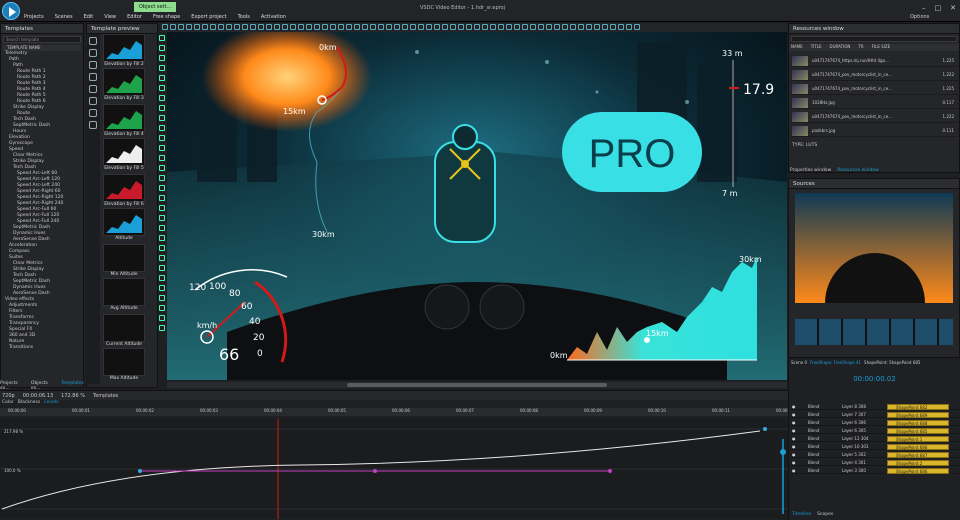 The width and height of the screenshot is (960, 520). Describe the element at coordinates (881, 47) in the screenshot. I see `resources-column: FILE SIZE` at that location.